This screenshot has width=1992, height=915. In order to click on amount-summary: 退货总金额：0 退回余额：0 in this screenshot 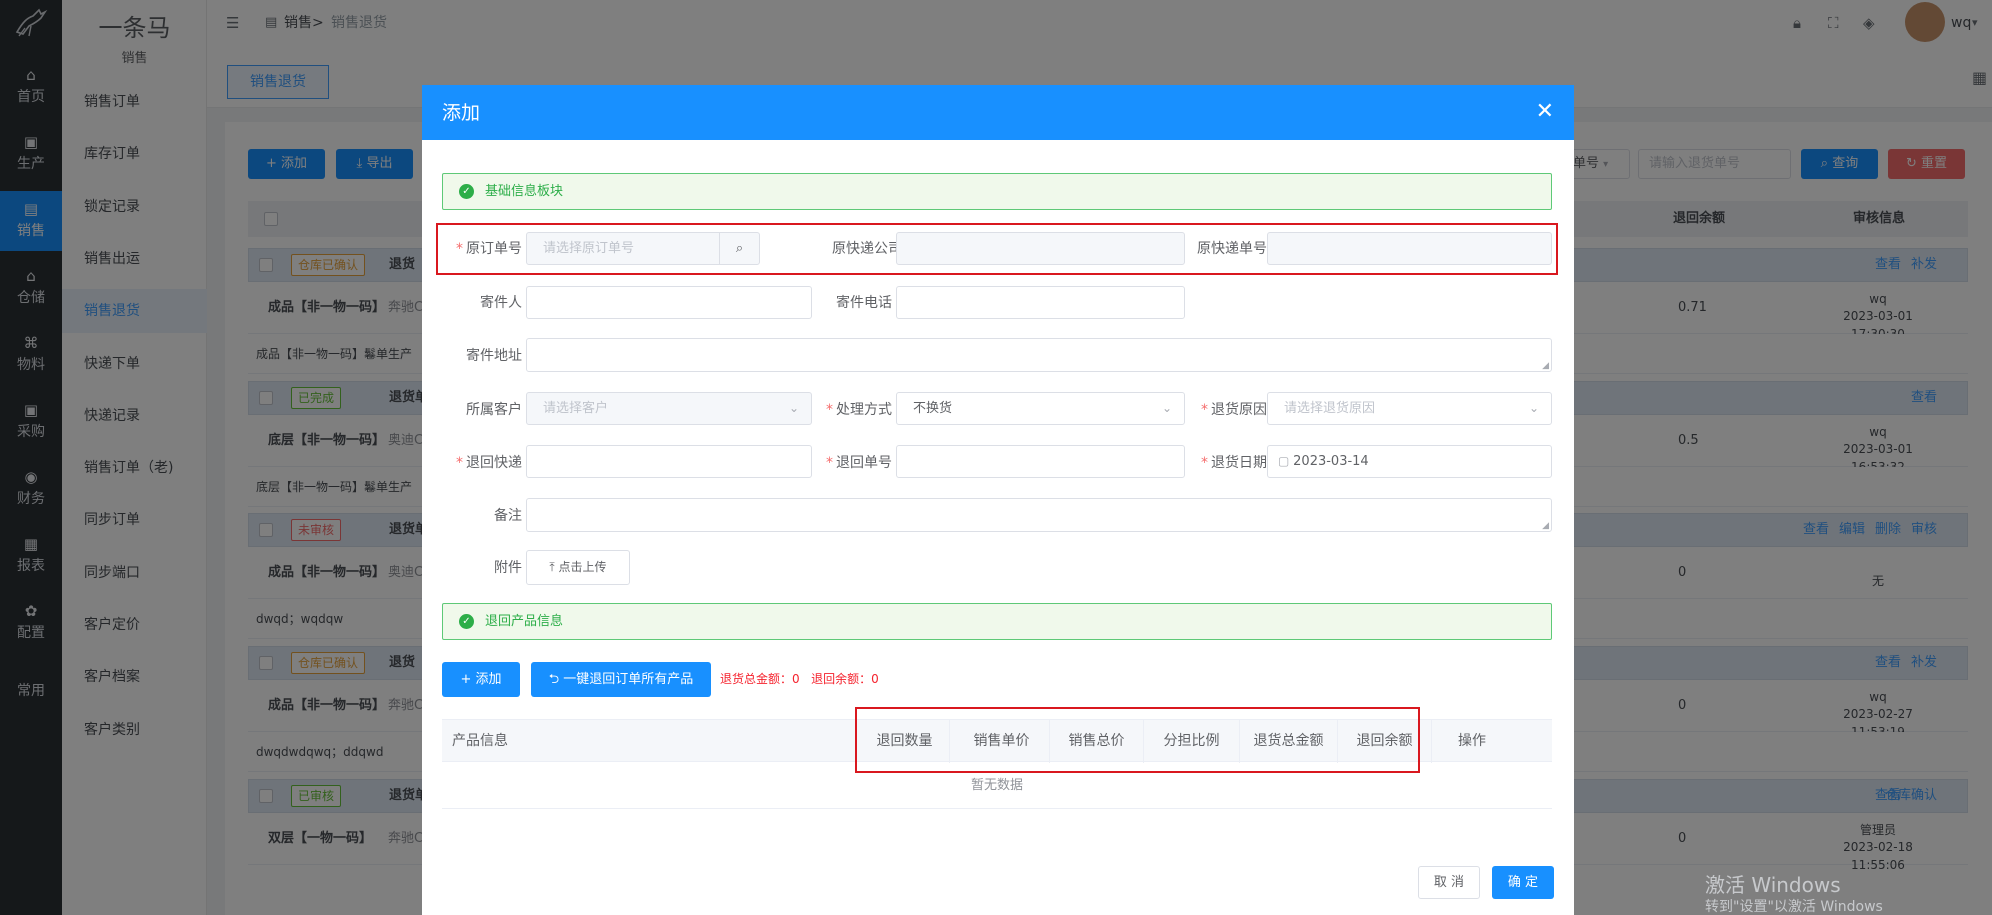, I will do `click(799, 679)`.